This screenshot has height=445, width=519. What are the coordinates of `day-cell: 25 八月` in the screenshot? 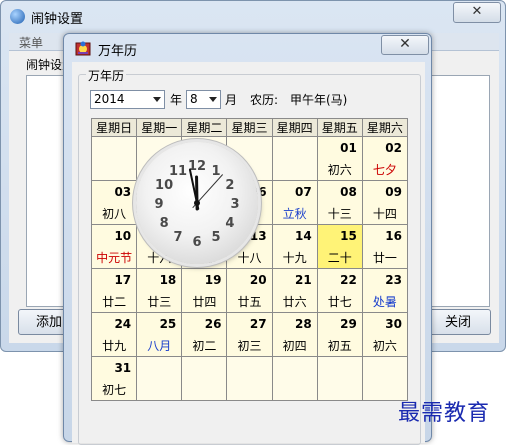 It's located at (159, 334).